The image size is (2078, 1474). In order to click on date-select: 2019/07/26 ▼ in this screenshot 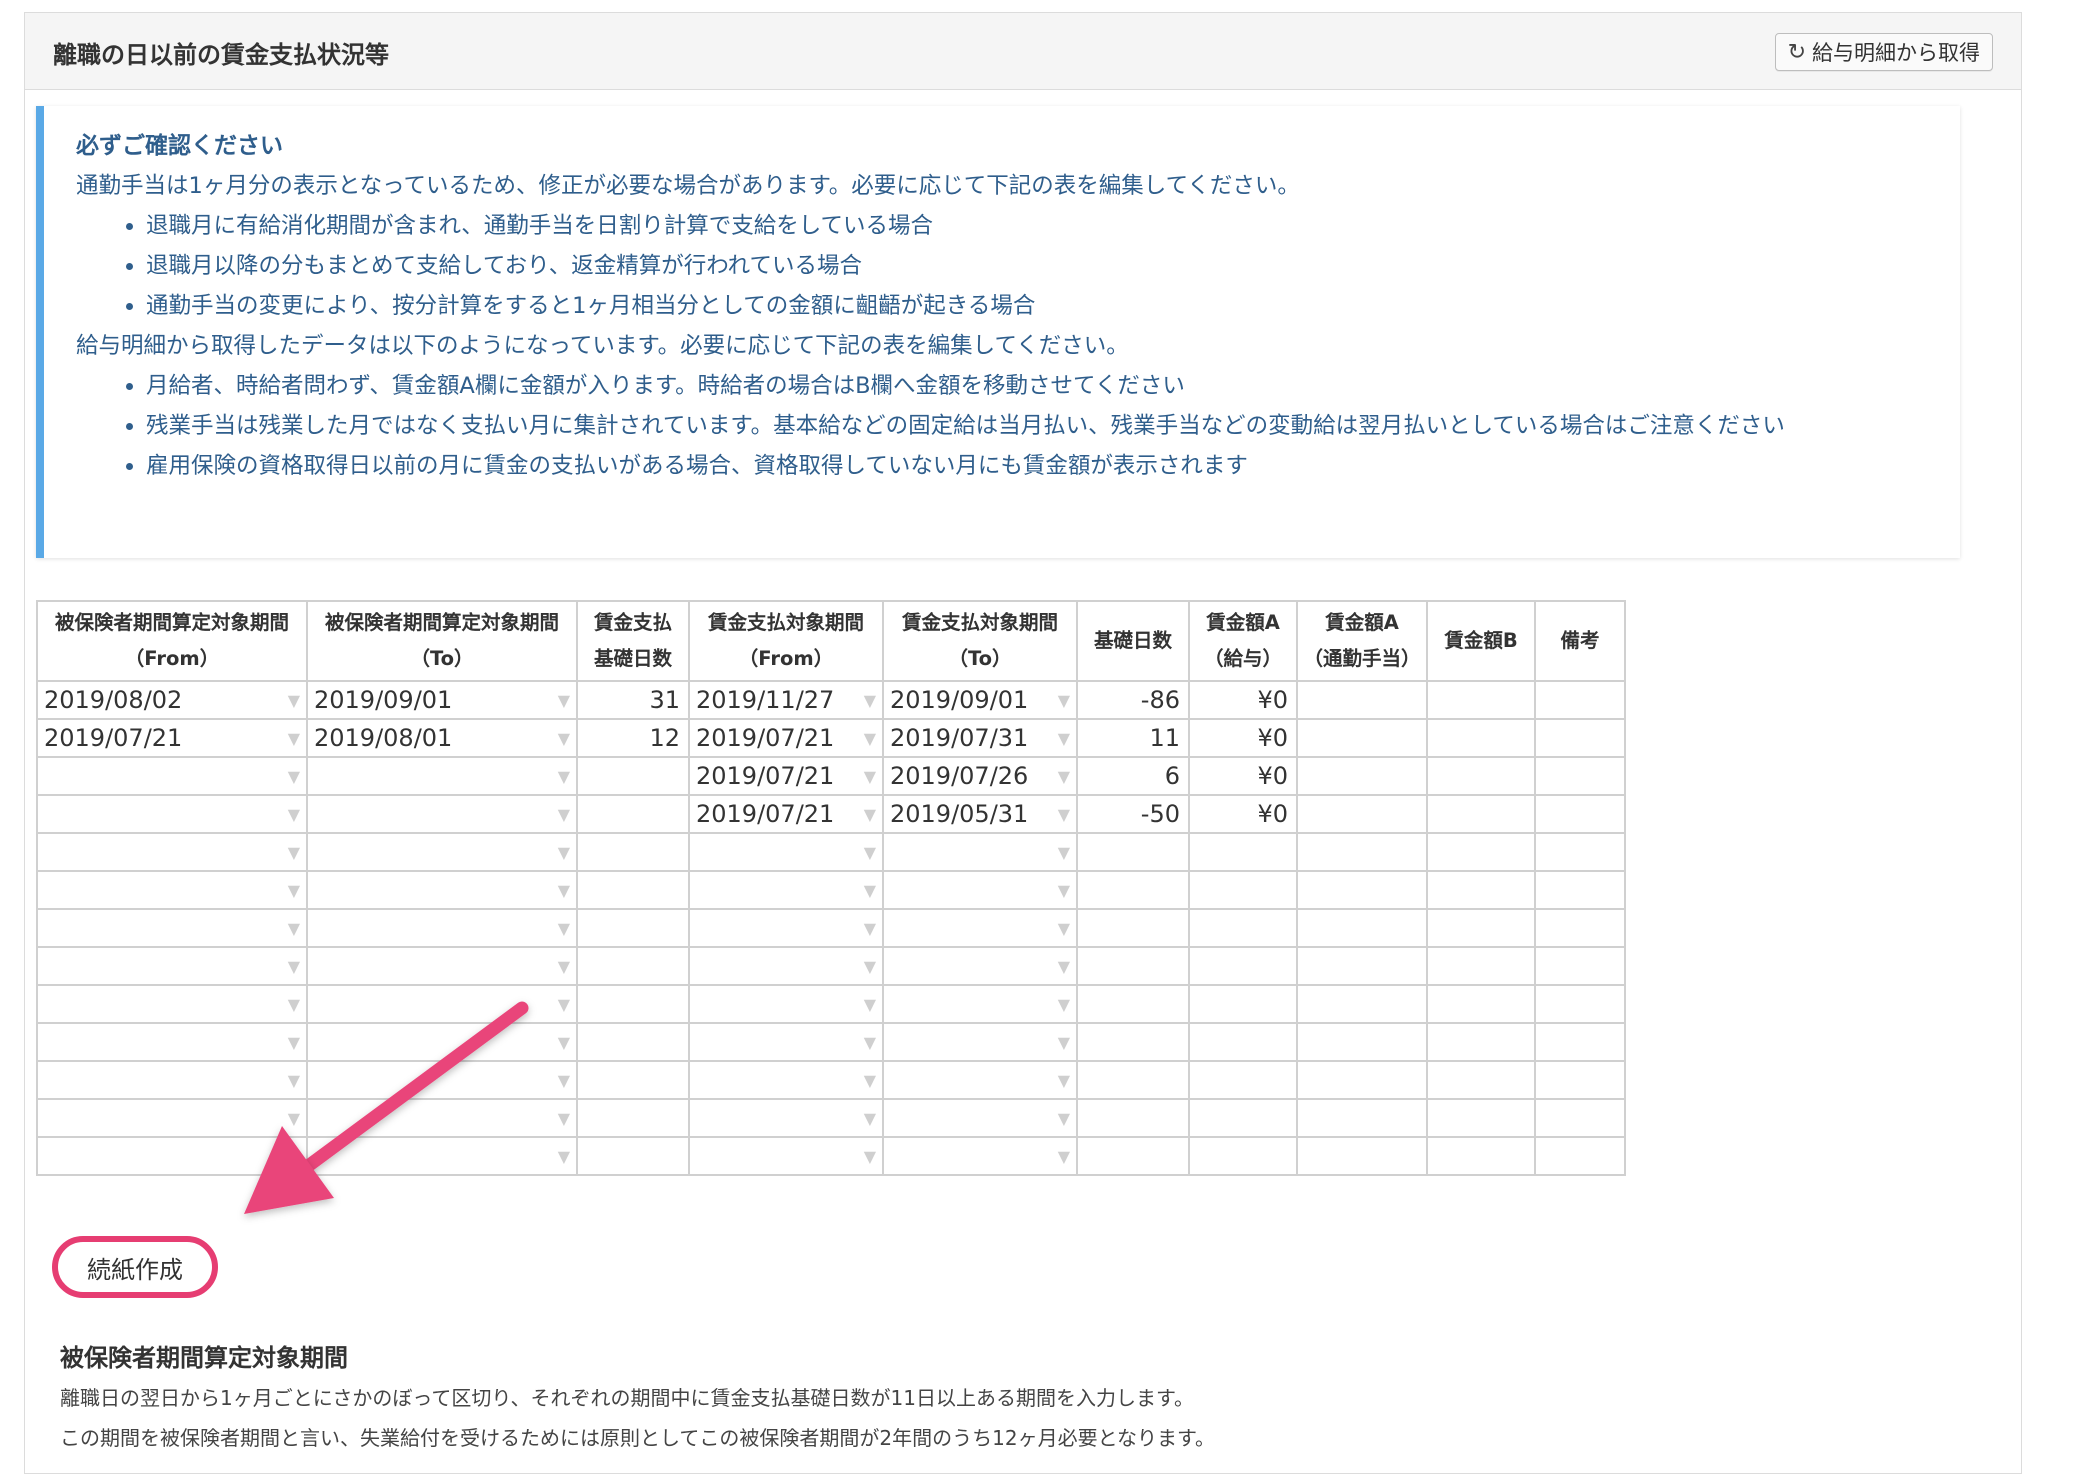, I will do `click(980, 776)`.